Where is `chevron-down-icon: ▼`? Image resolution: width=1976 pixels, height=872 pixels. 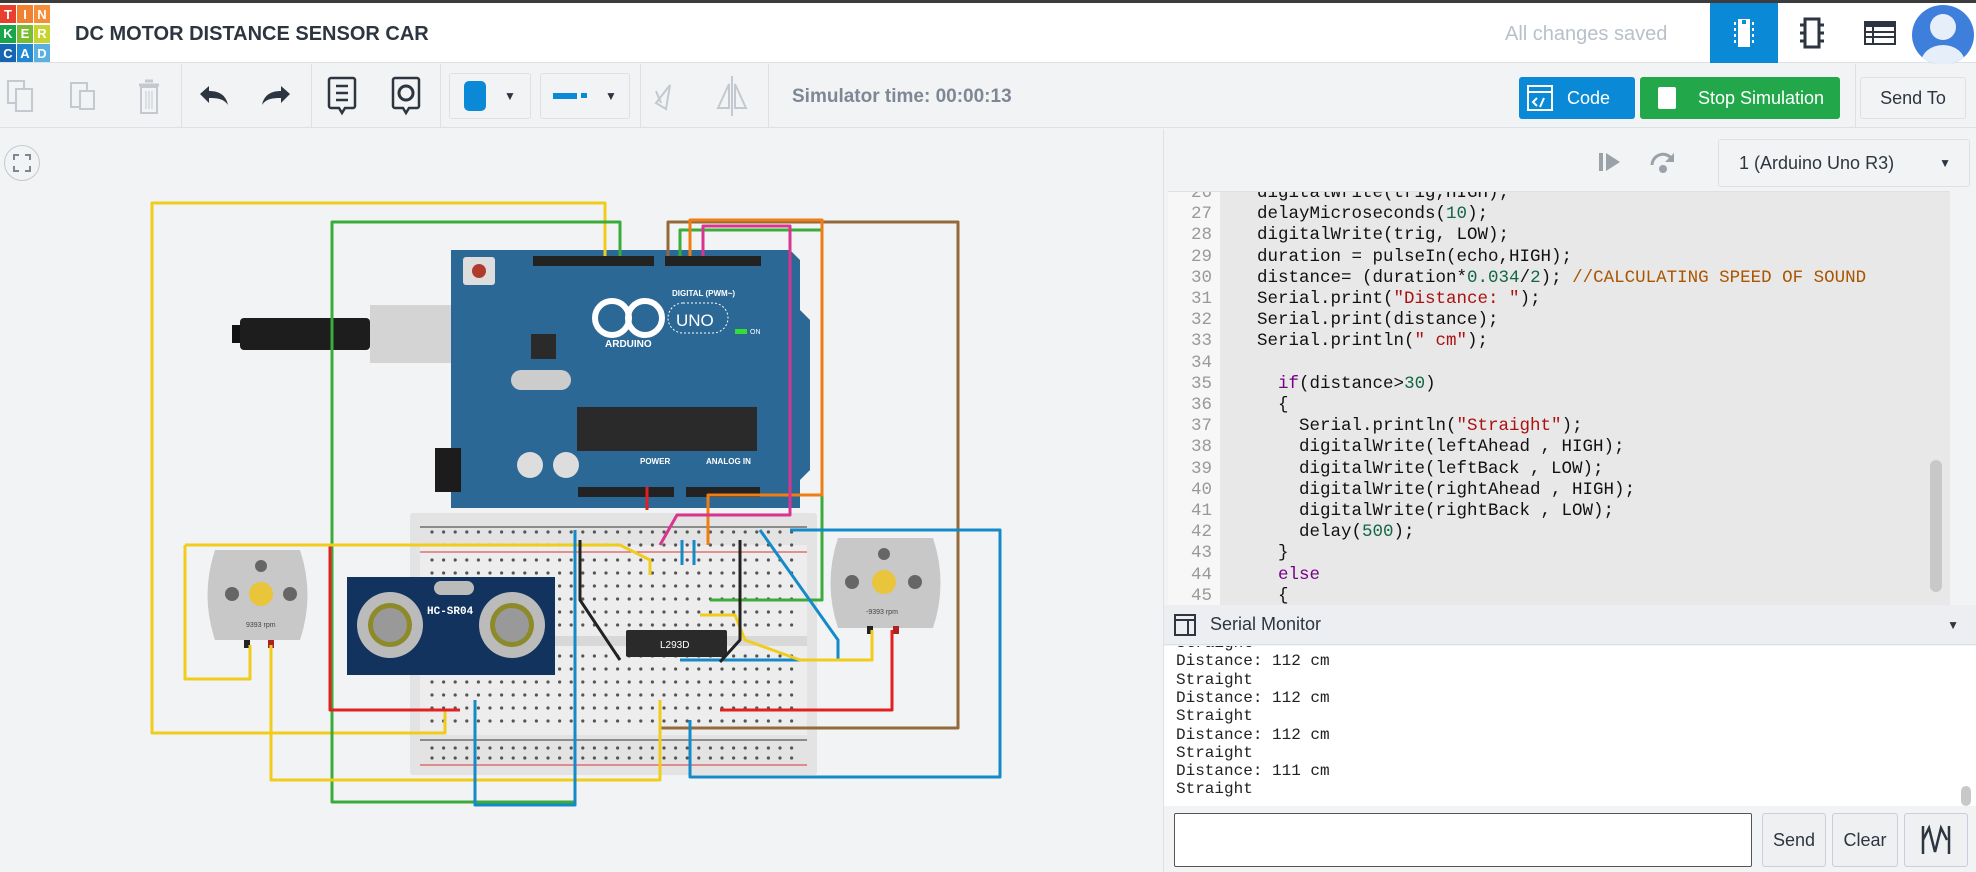 chevron-down-icon: ▼ is located at coordinates (1953, 625).